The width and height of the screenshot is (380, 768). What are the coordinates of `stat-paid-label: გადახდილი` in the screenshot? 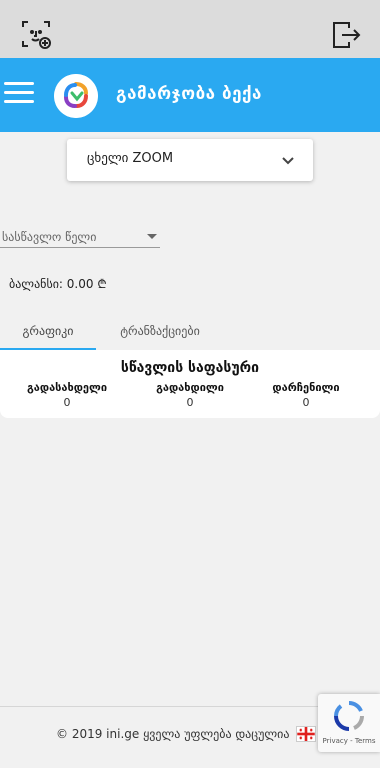 It's located at (190, 387).